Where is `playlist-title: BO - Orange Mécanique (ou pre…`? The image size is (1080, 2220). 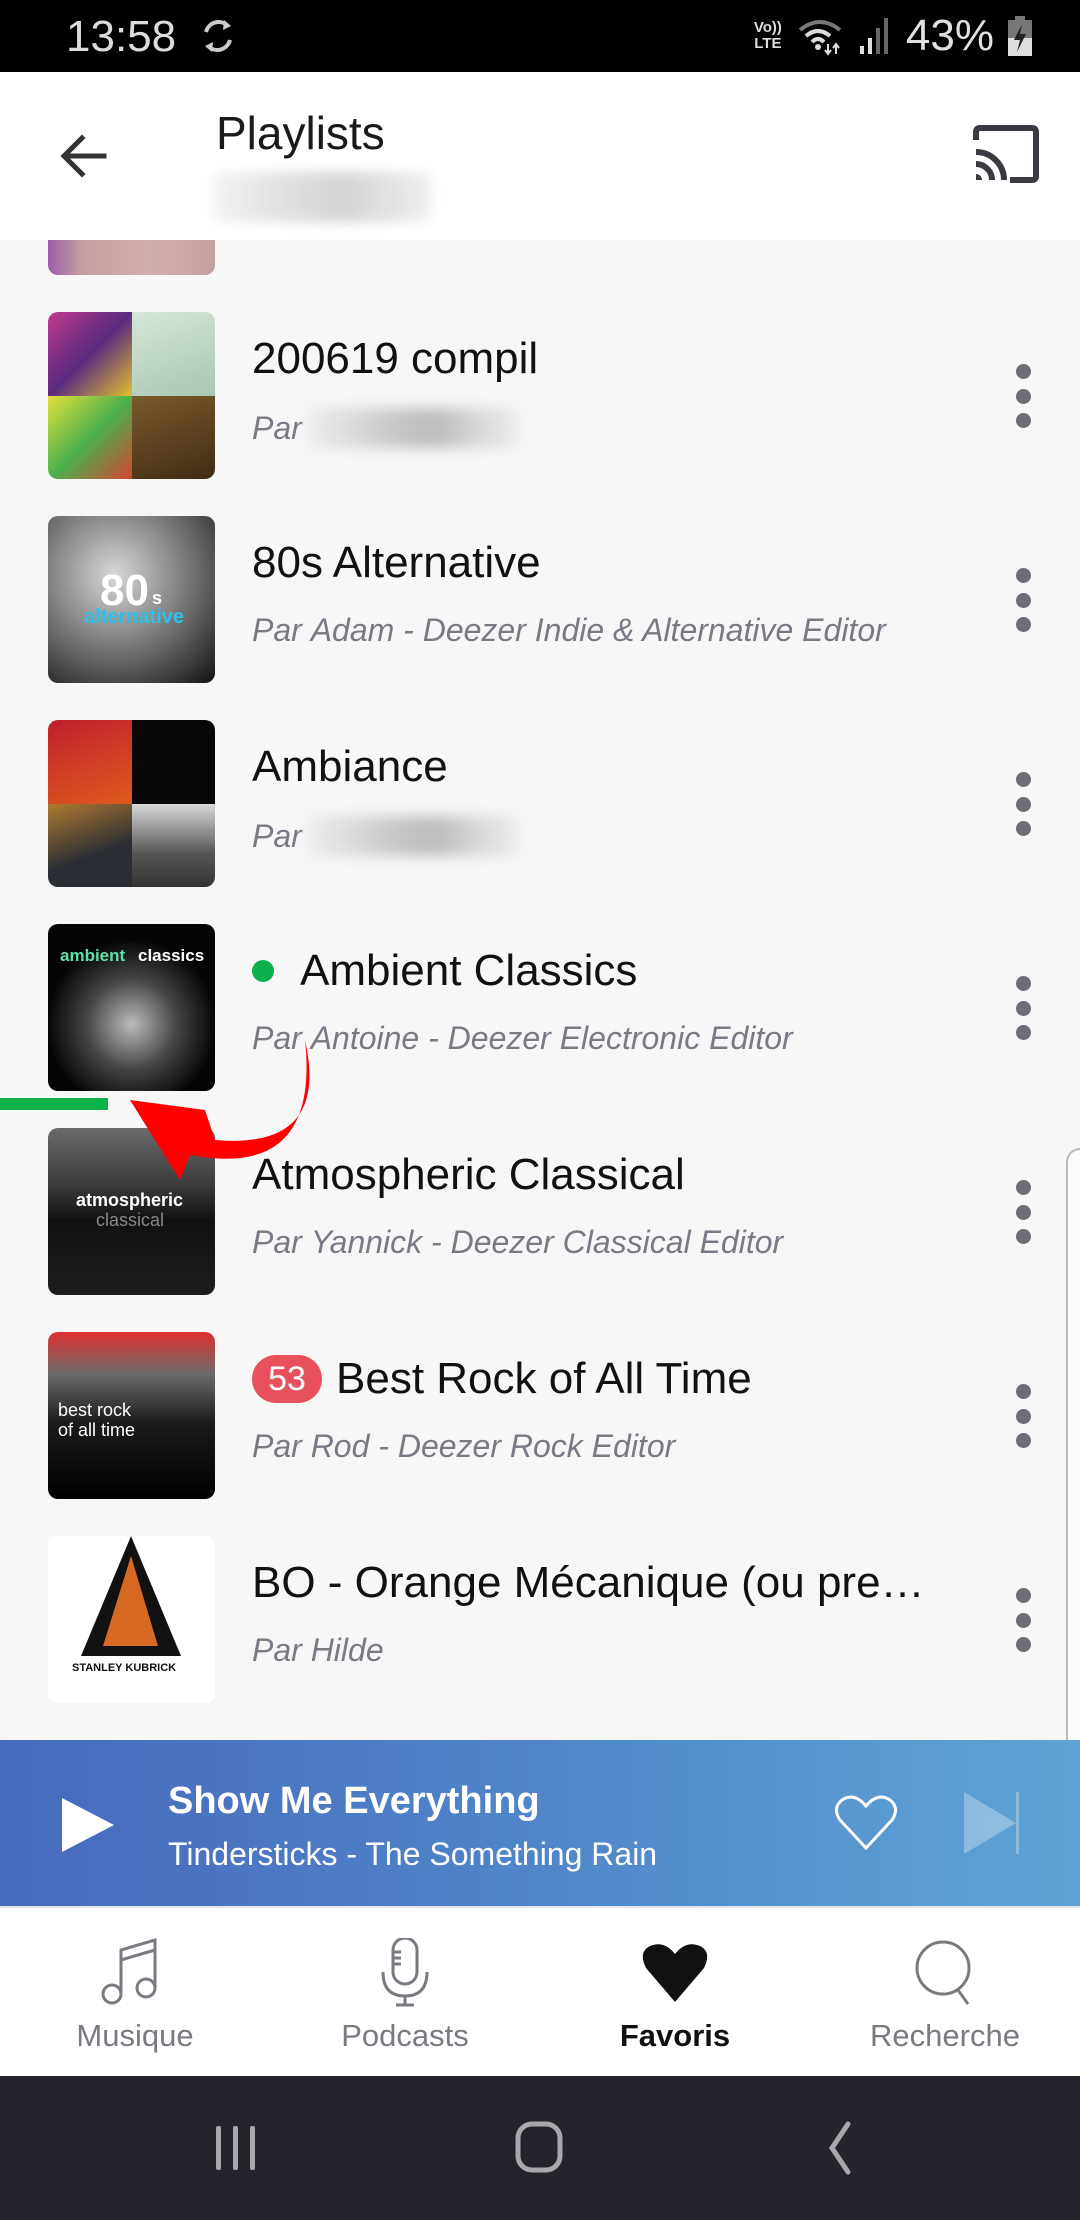 playlist-title: BO - Orange Mécanique (ou pre… is located at coordinates (588, 1582).